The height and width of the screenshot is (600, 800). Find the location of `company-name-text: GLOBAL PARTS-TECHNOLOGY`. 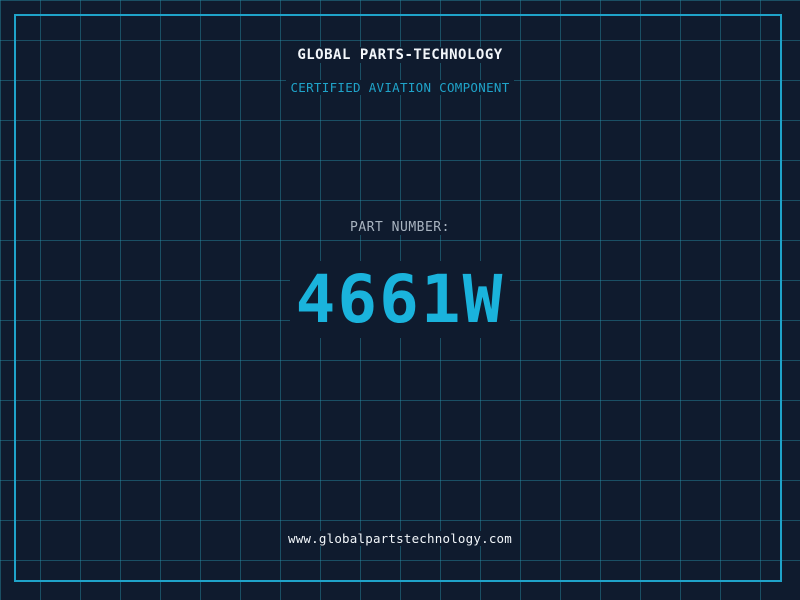

company-name-text: GLOBAL PARTS-TECHNOLOGY is located at coordinates (400, 55).